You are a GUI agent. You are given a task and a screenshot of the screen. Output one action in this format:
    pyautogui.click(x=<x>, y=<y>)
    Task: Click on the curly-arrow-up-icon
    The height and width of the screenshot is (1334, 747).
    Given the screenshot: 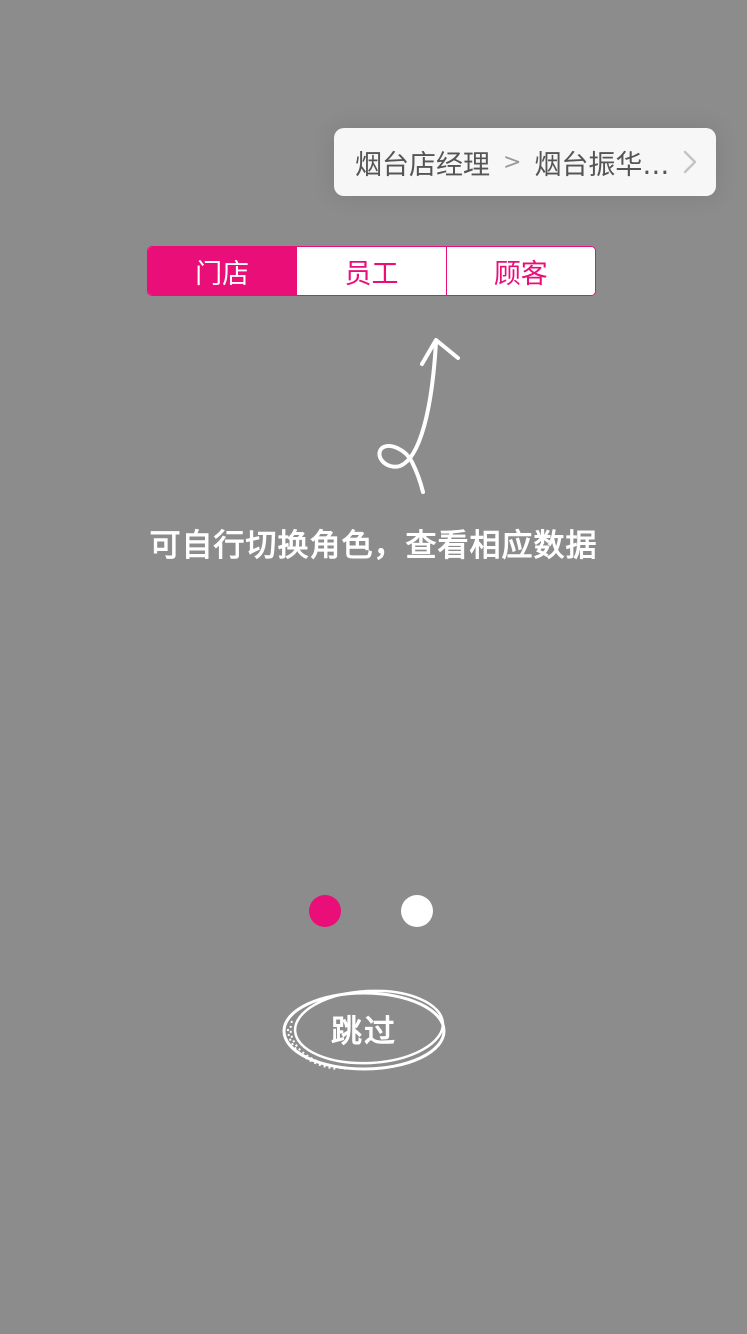 What is the action you would take?
    pyautogui.click(x=418, y=416)
    